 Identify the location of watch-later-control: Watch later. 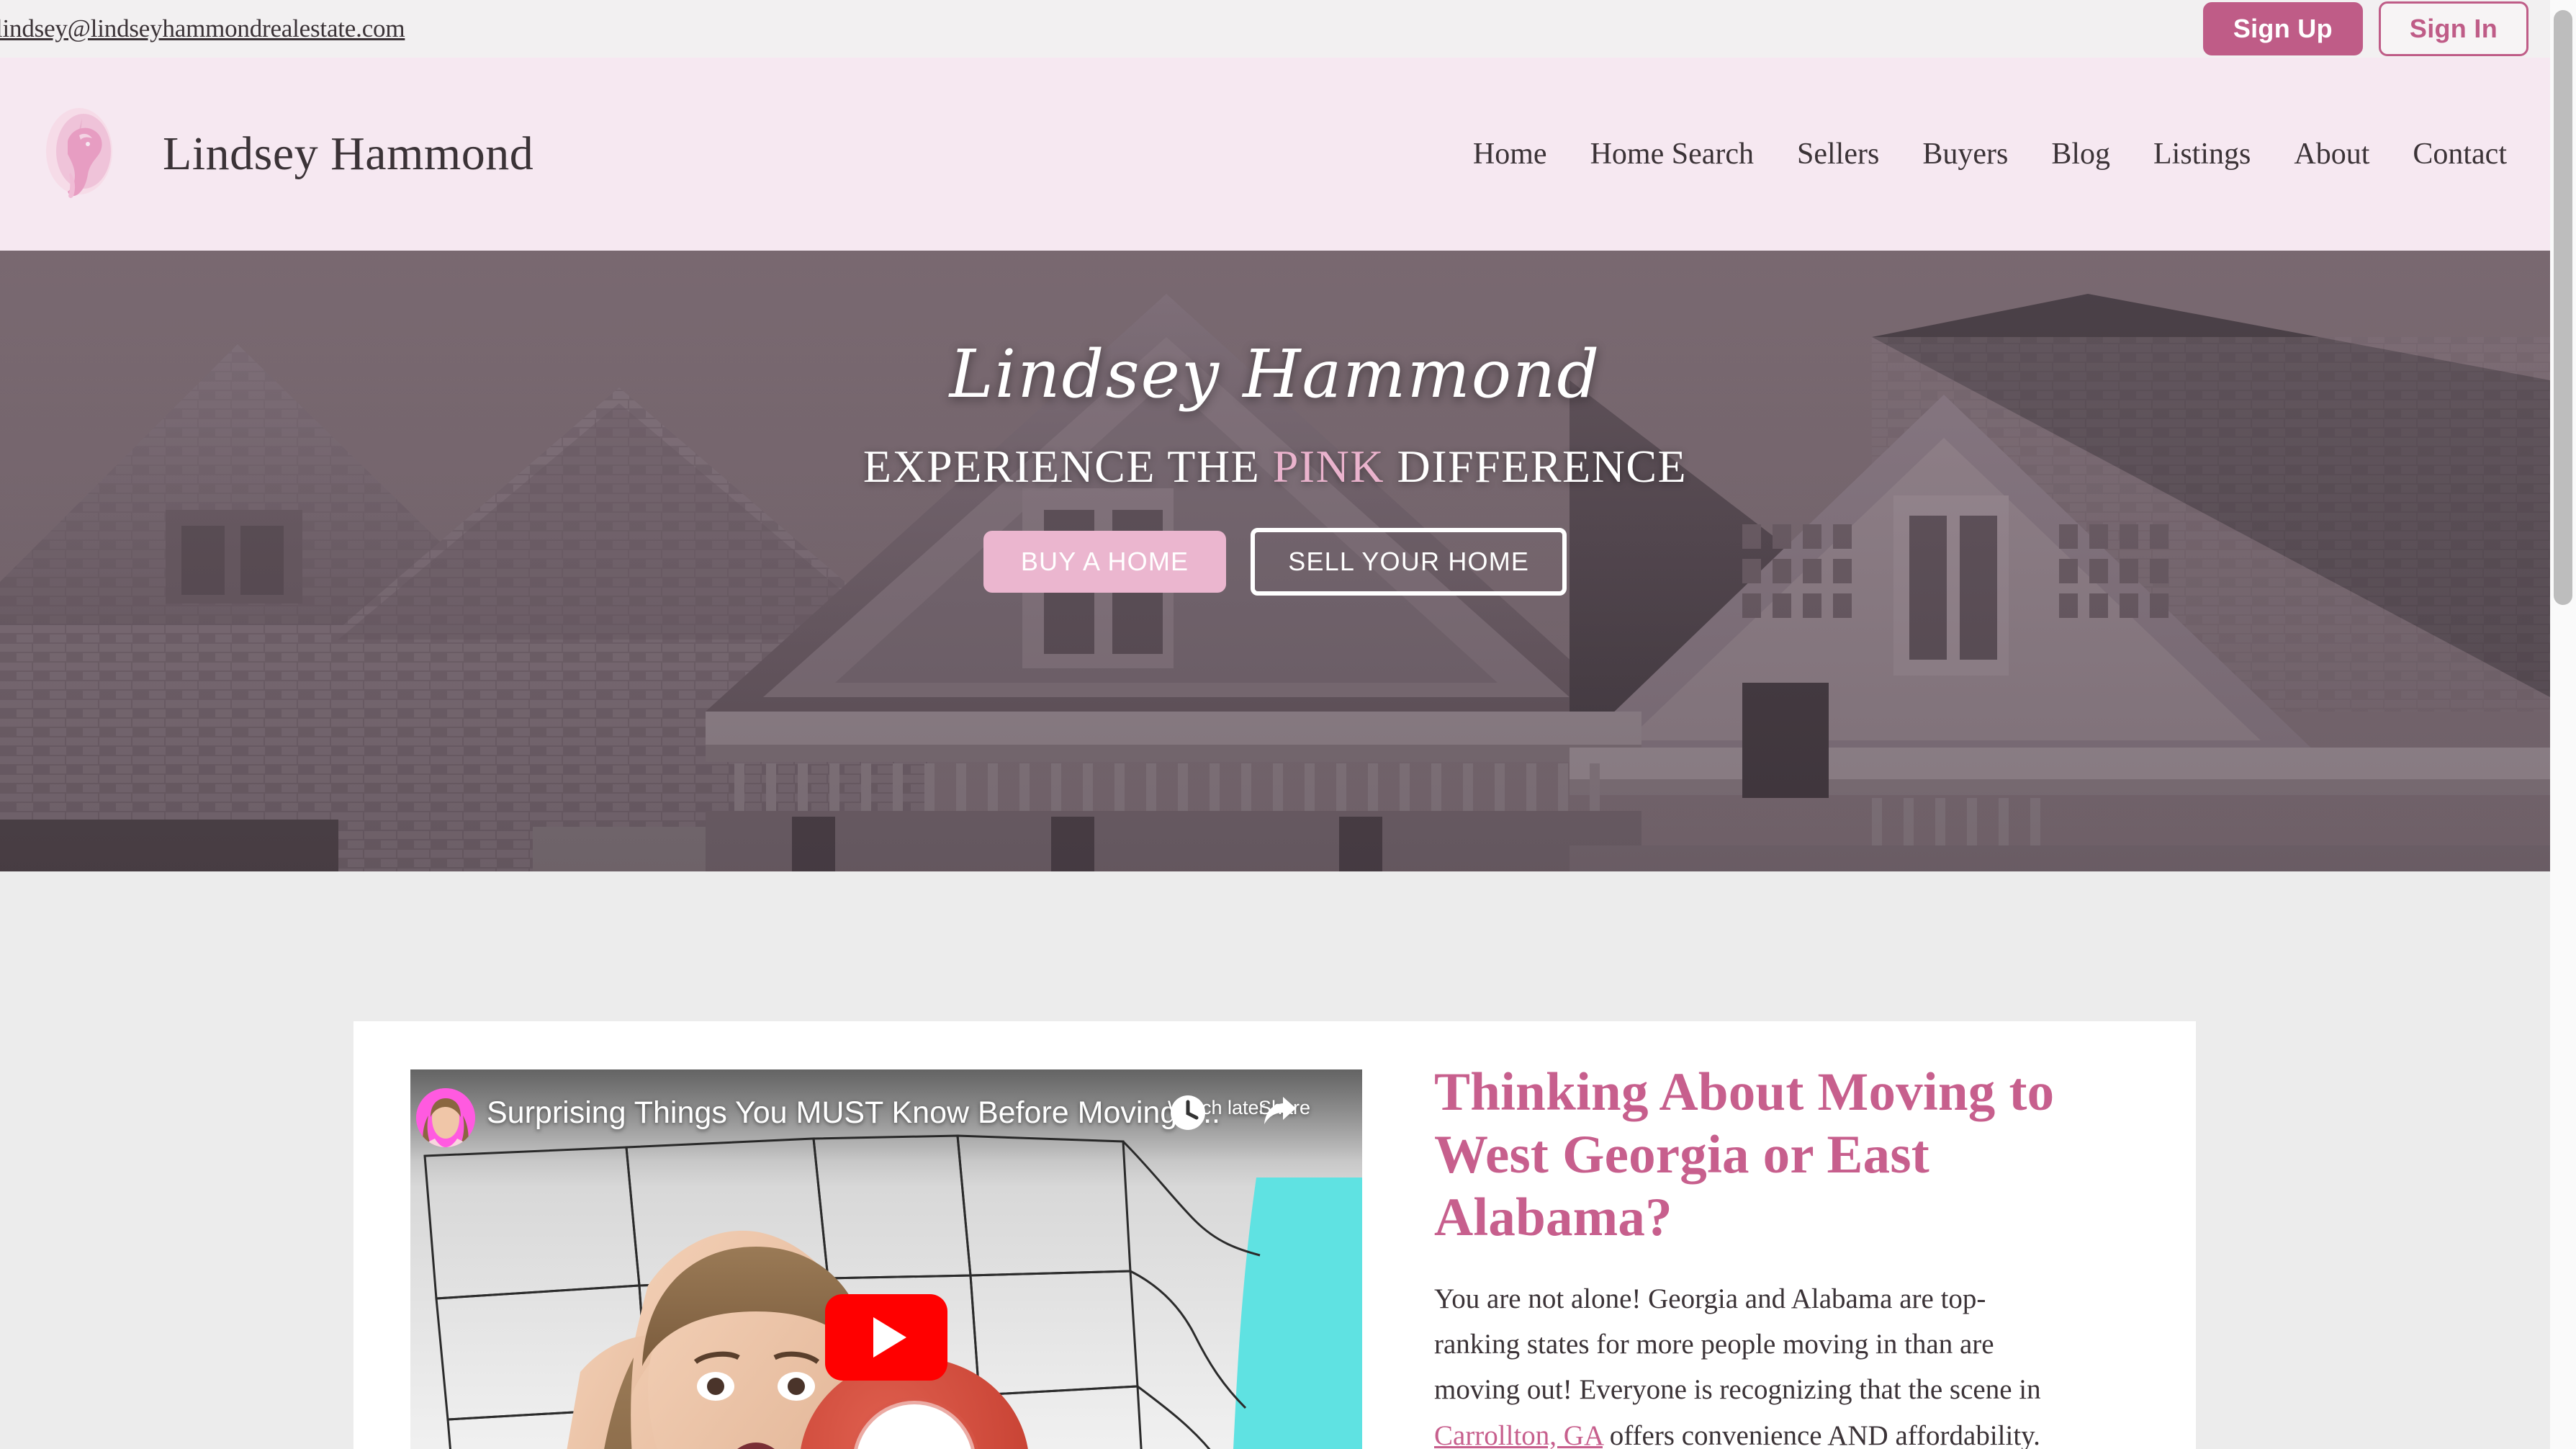
(1217, 1111).